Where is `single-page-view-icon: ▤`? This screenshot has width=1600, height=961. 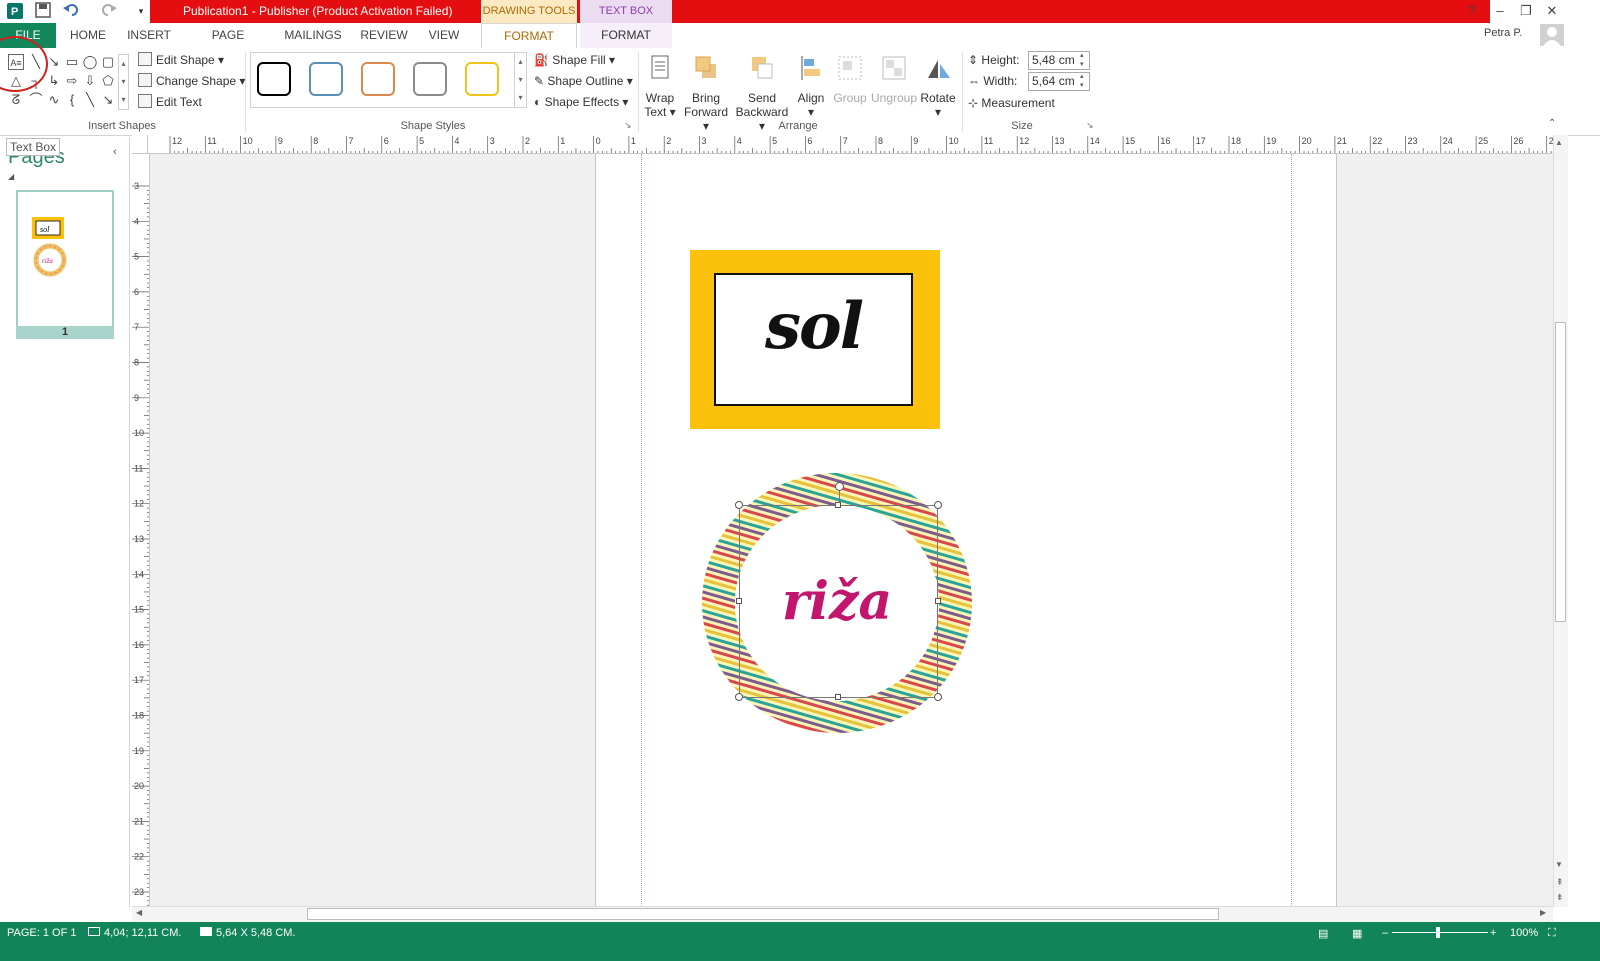 single-page-view-icon: ▤ is located at coordinates (1323, 933).